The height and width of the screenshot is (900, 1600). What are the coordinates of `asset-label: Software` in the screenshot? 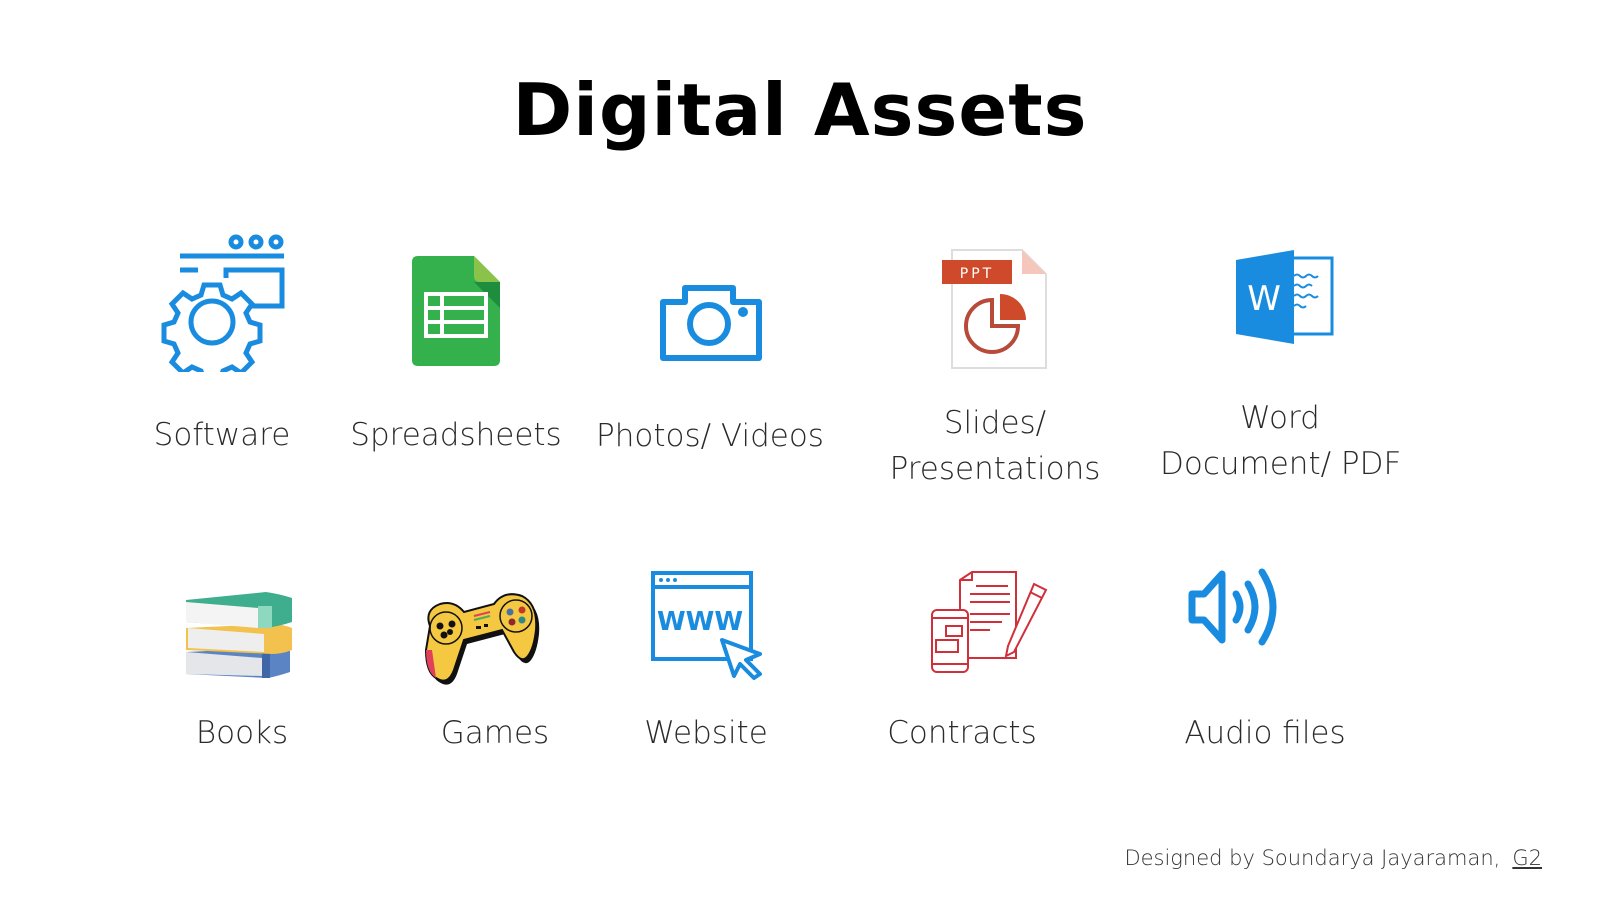 It's located at (222, 435).